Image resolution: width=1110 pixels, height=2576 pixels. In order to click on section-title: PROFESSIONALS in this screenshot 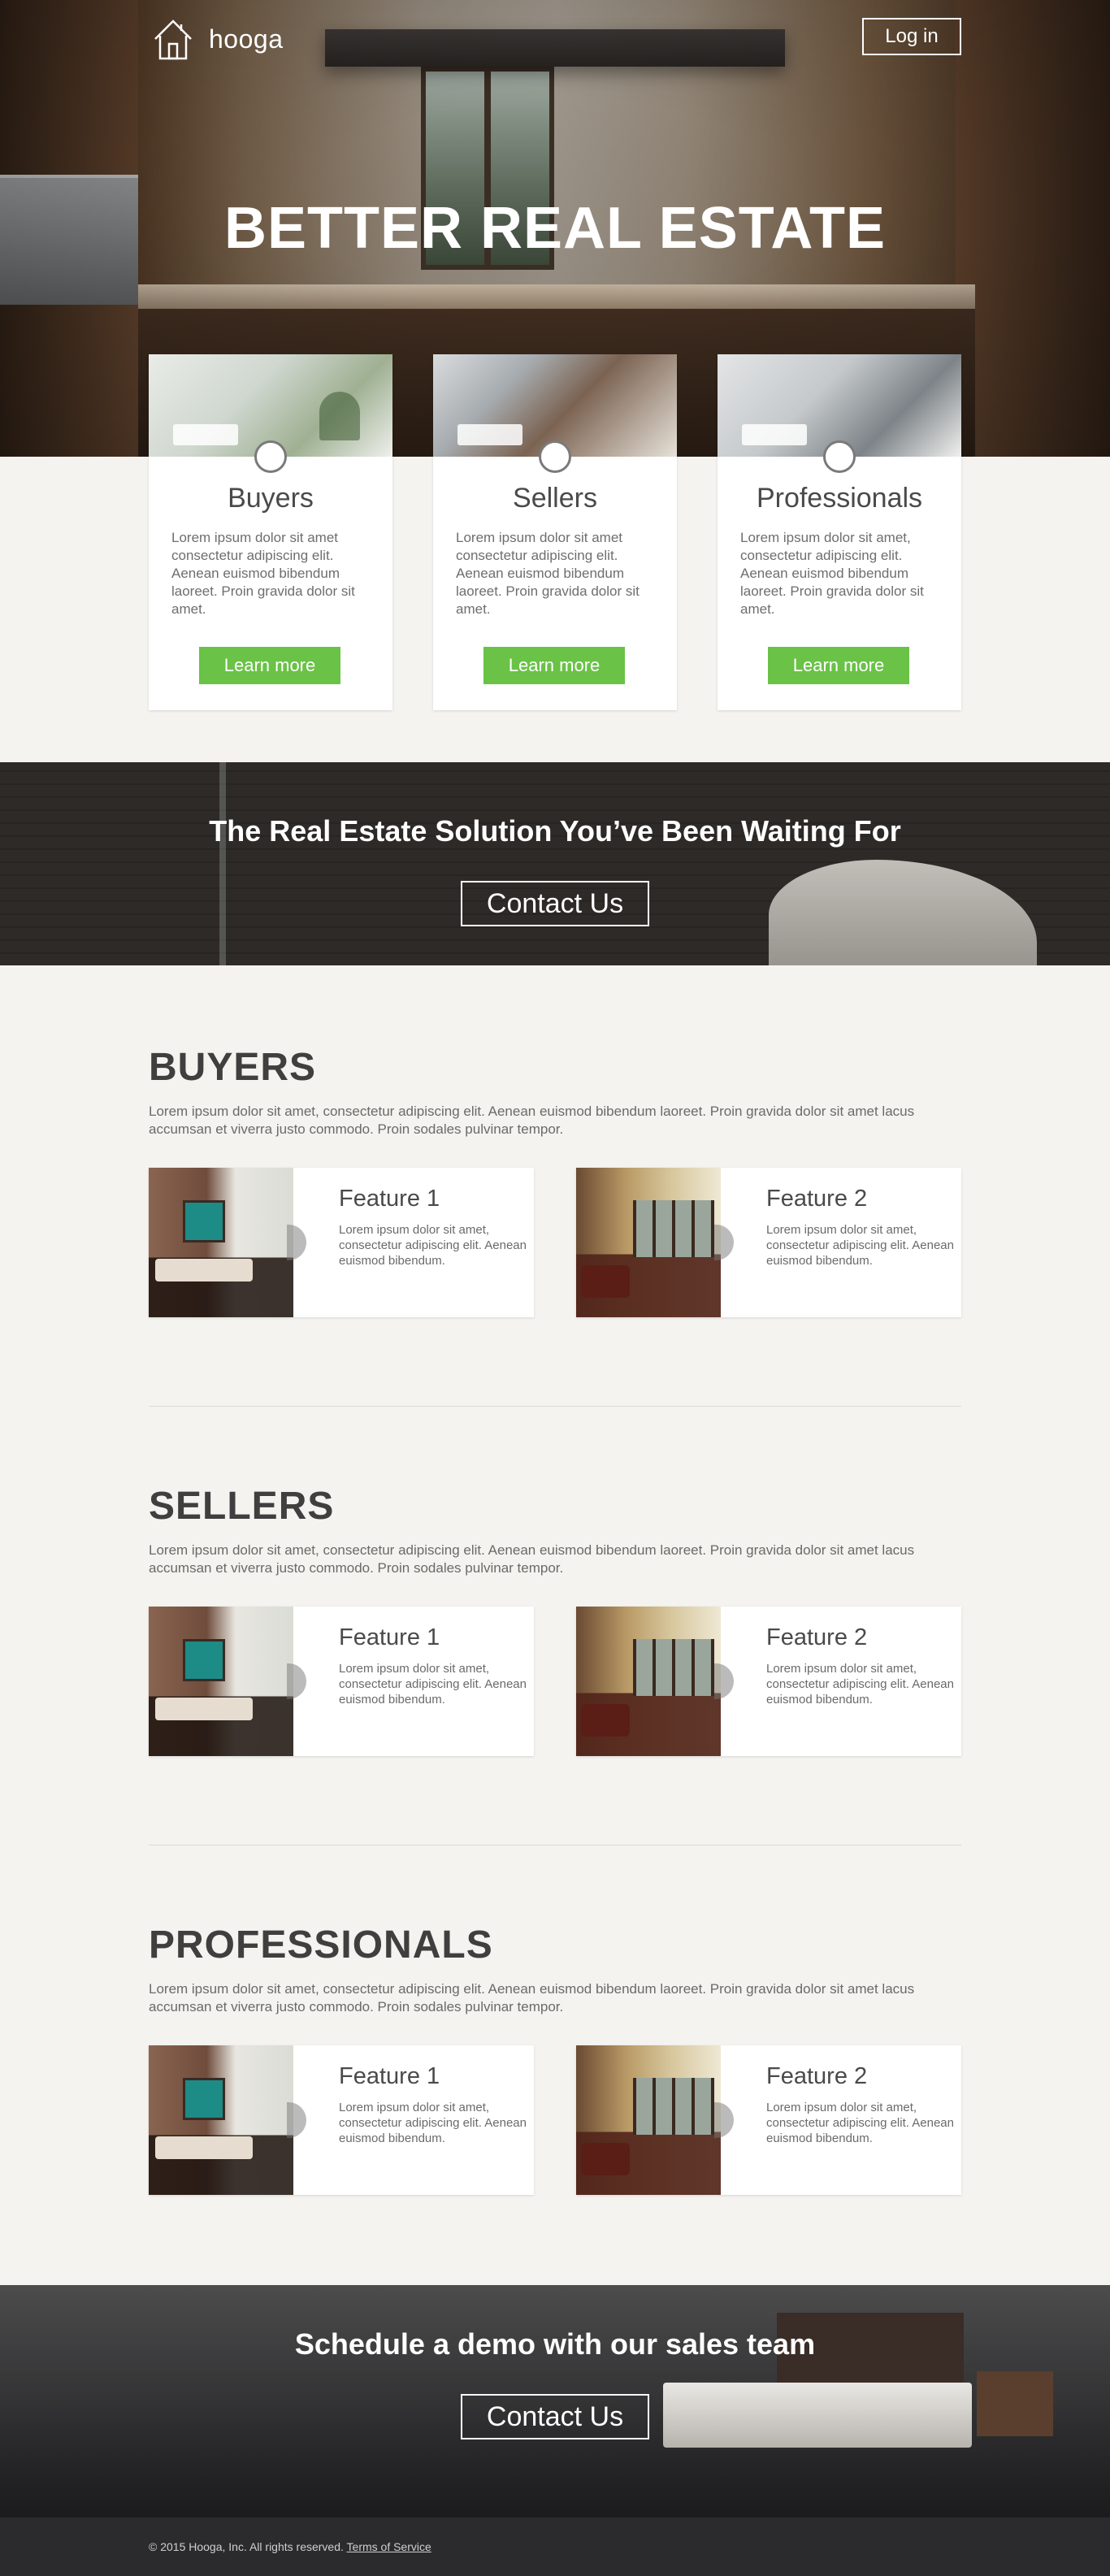, I will do `click(321, 1945)`.